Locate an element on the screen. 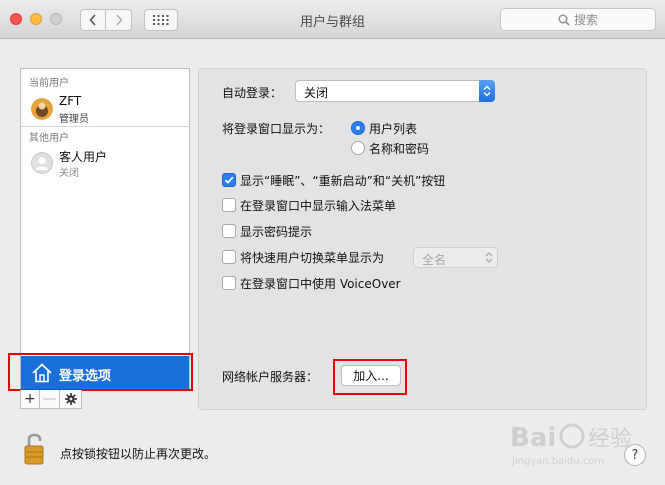  checkbox-show-power-buttons is located at coordinates (229, 180).